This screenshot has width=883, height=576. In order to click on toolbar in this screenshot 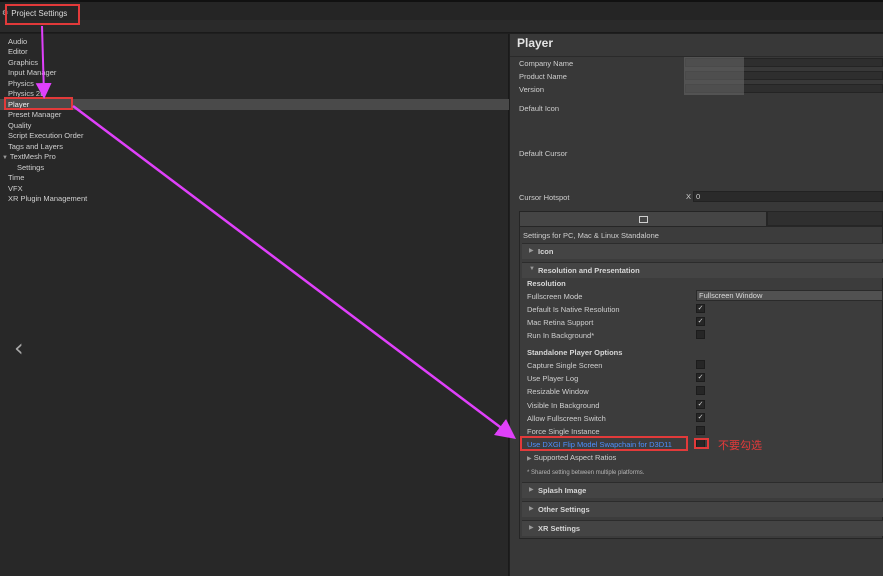, I will do `click(441, 26)`.